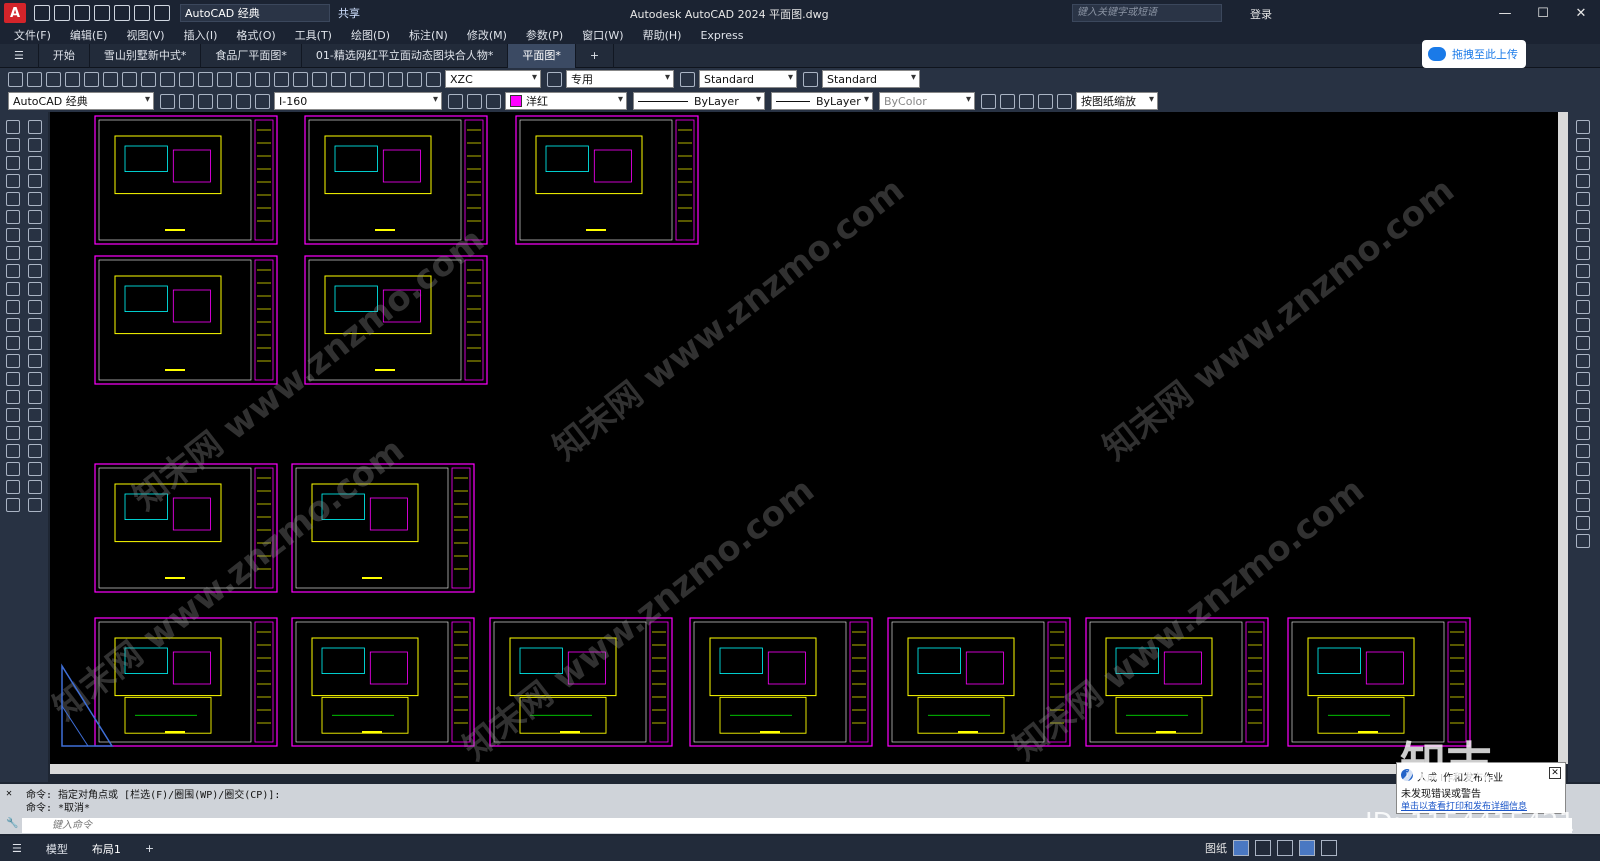 Image resolution: width=1600 pixels, height=861 pixels. I want to click on horizontal-scrollbar, so click(804, 769).